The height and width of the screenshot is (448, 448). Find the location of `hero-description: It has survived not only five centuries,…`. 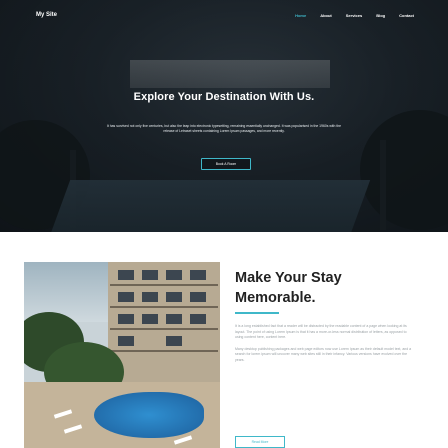

hero-description: It has survived not only five centuries,… is located at coordinates (224, 129).